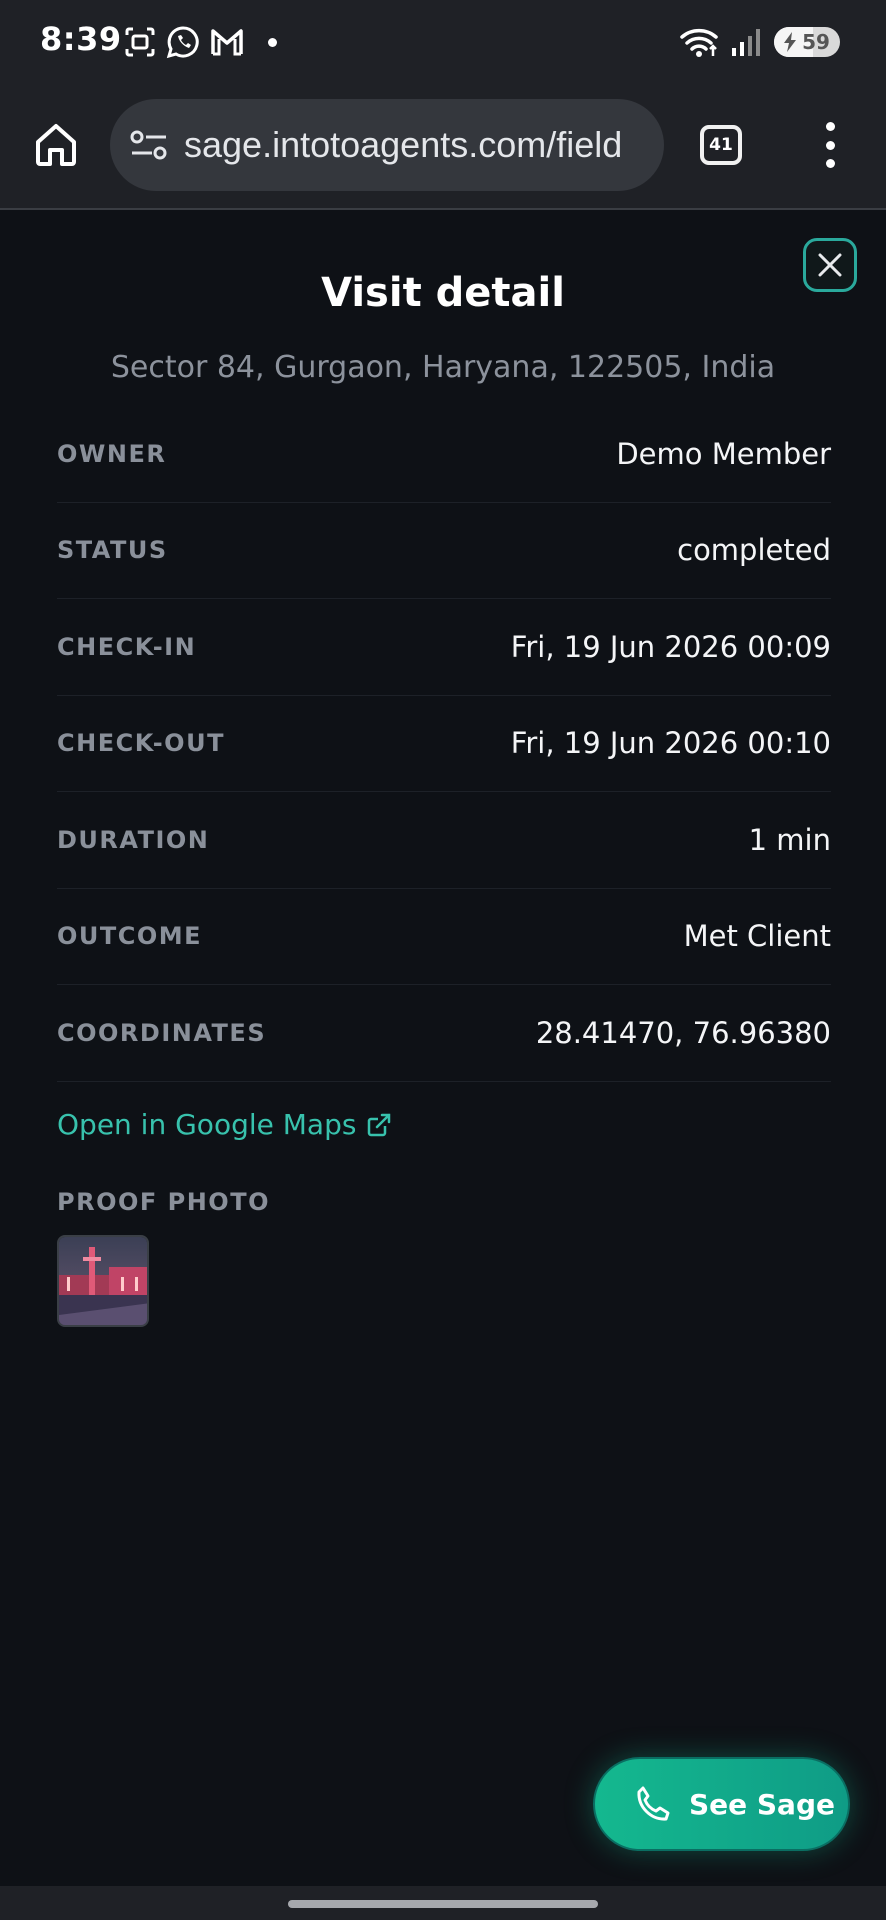 The height and width of the screenshot is (1920, 886). I want to click on proof-photo-label: PROOF PHOTO, so click(163, 1202).